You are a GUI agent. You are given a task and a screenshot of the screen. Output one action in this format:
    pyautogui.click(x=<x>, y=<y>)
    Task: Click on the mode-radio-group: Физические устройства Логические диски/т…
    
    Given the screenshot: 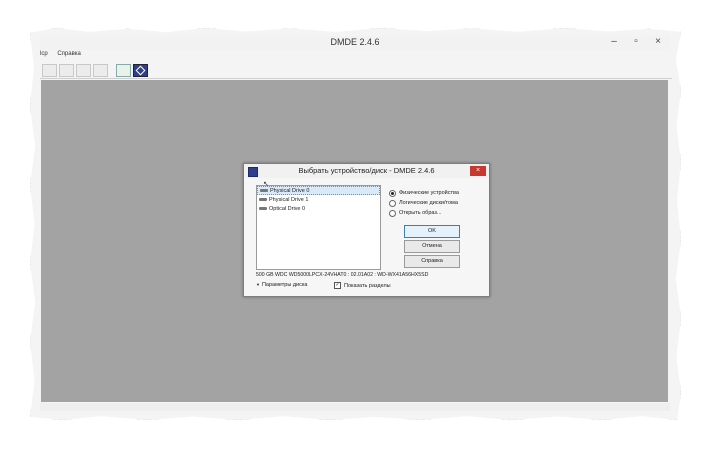 What is the action you would take?
    pyautogui.click(x=424, y=203)
    